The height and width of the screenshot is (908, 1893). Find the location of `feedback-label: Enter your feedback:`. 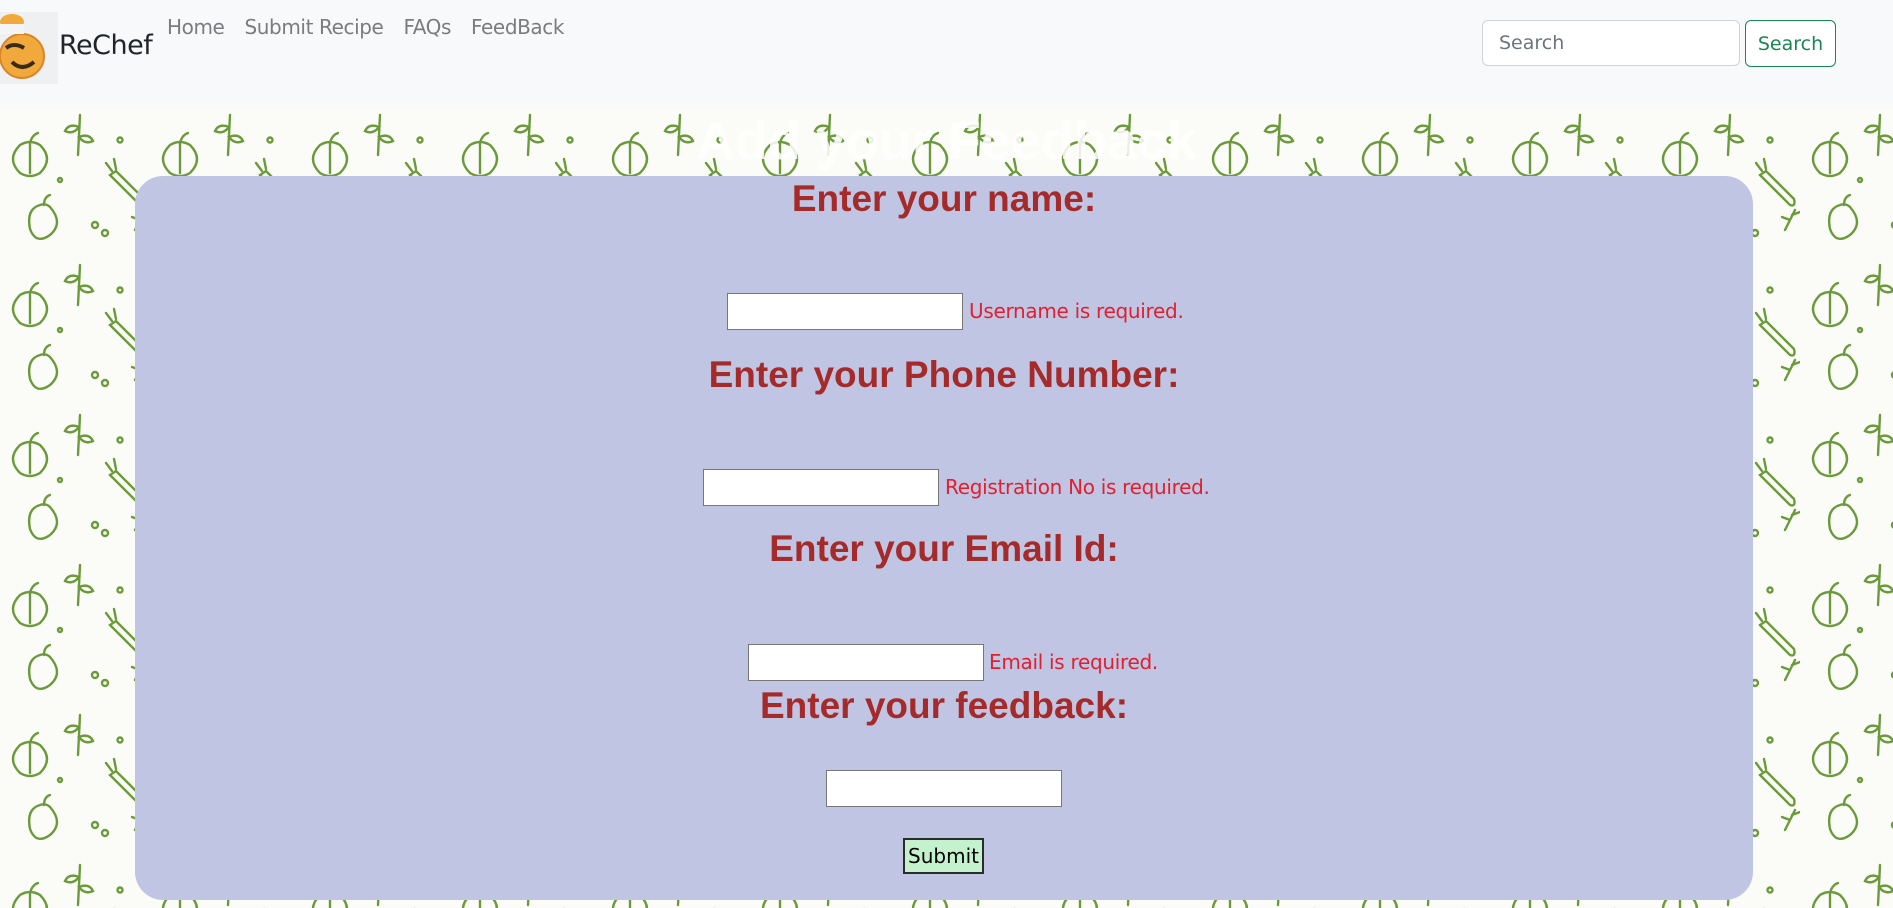

feedback-label: Enter your feedback: is located at coordinates (944, 705).